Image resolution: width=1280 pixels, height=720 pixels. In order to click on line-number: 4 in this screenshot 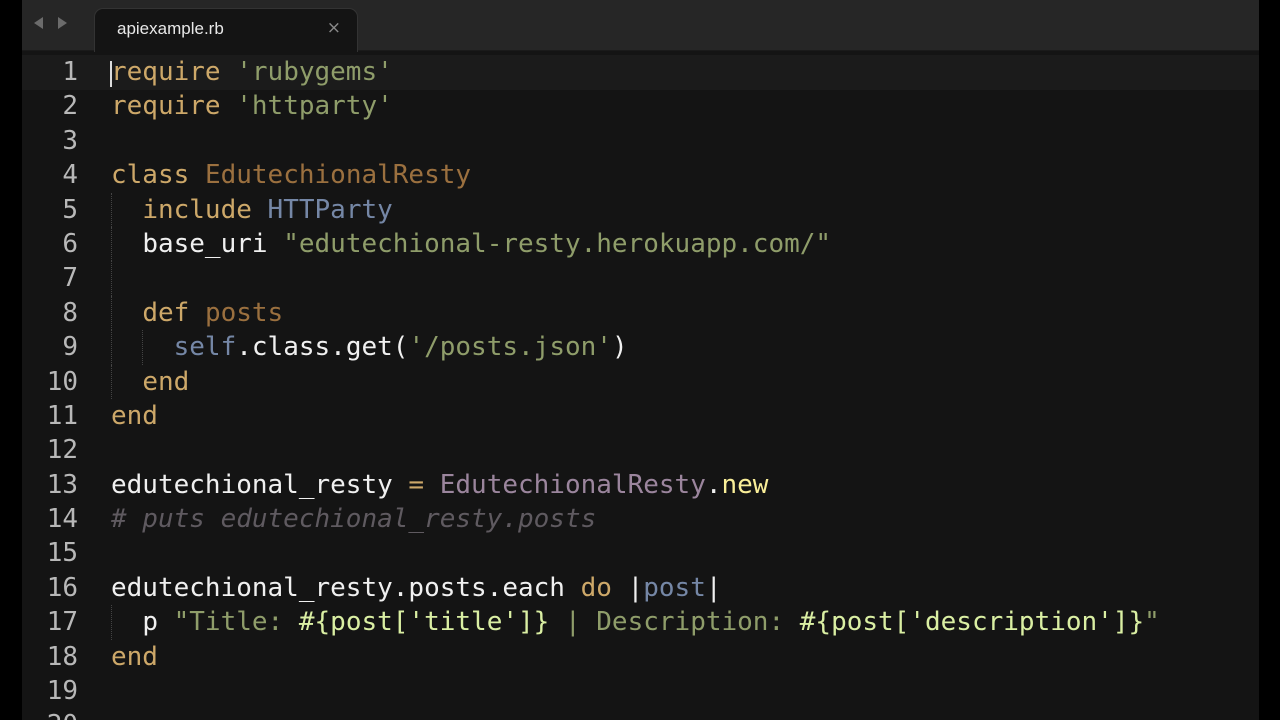, I will do `click(70, 175)`.